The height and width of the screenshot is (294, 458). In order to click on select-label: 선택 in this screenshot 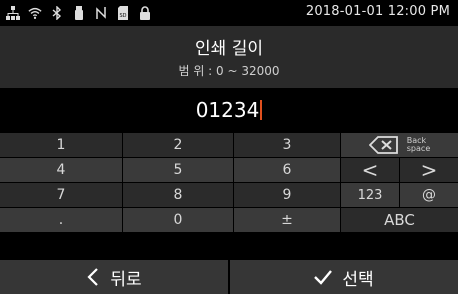, I will do `click(358, 279)`.